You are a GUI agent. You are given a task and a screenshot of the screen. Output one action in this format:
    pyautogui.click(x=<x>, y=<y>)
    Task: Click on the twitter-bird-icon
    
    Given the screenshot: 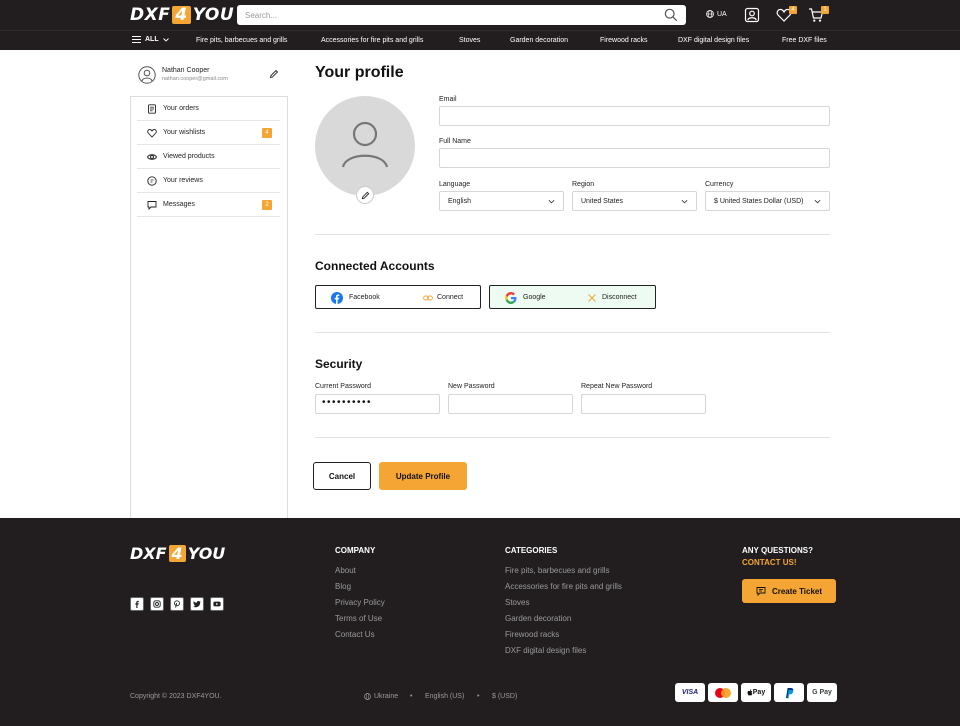 What is the action you would take?
    pyautogui.click(x=197, y=604)
    